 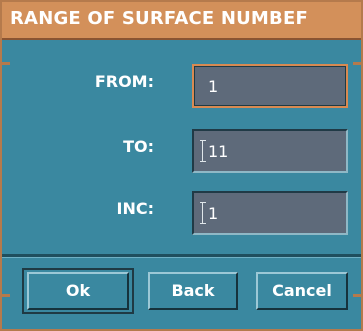 I want to click on inc-label: INC:, so click(x=135, y=208).